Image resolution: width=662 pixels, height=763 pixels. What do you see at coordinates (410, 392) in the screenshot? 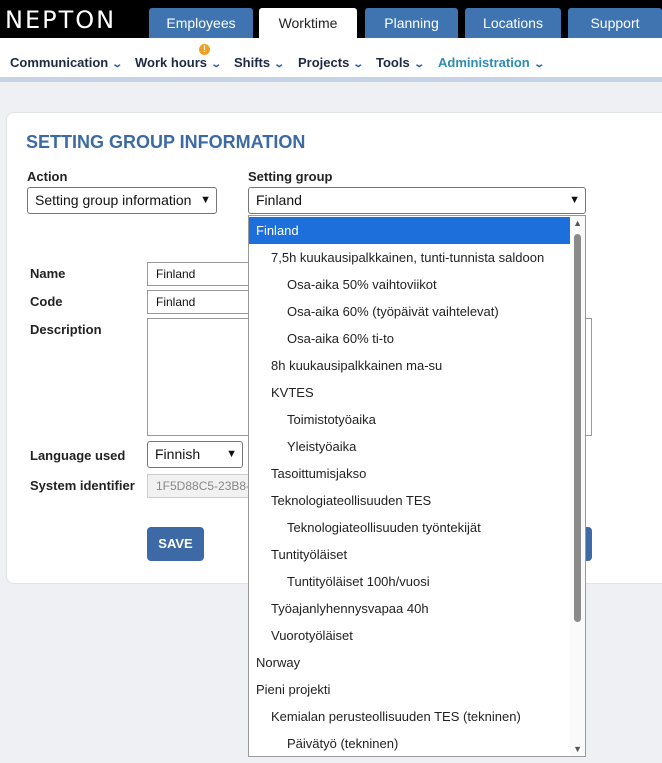
I see `dropdown-option: KVTES` at bounding box center [410, 392].